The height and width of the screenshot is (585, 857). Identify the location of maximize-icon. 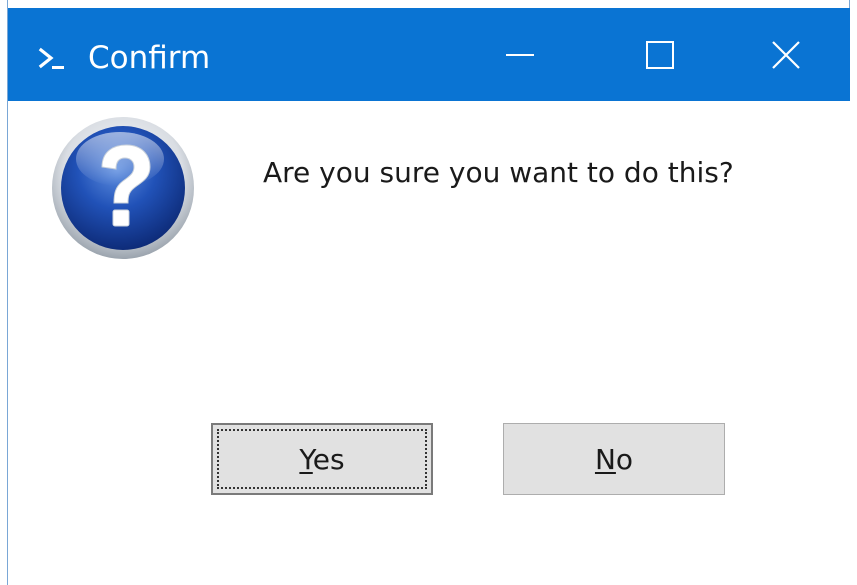
(660, 54).